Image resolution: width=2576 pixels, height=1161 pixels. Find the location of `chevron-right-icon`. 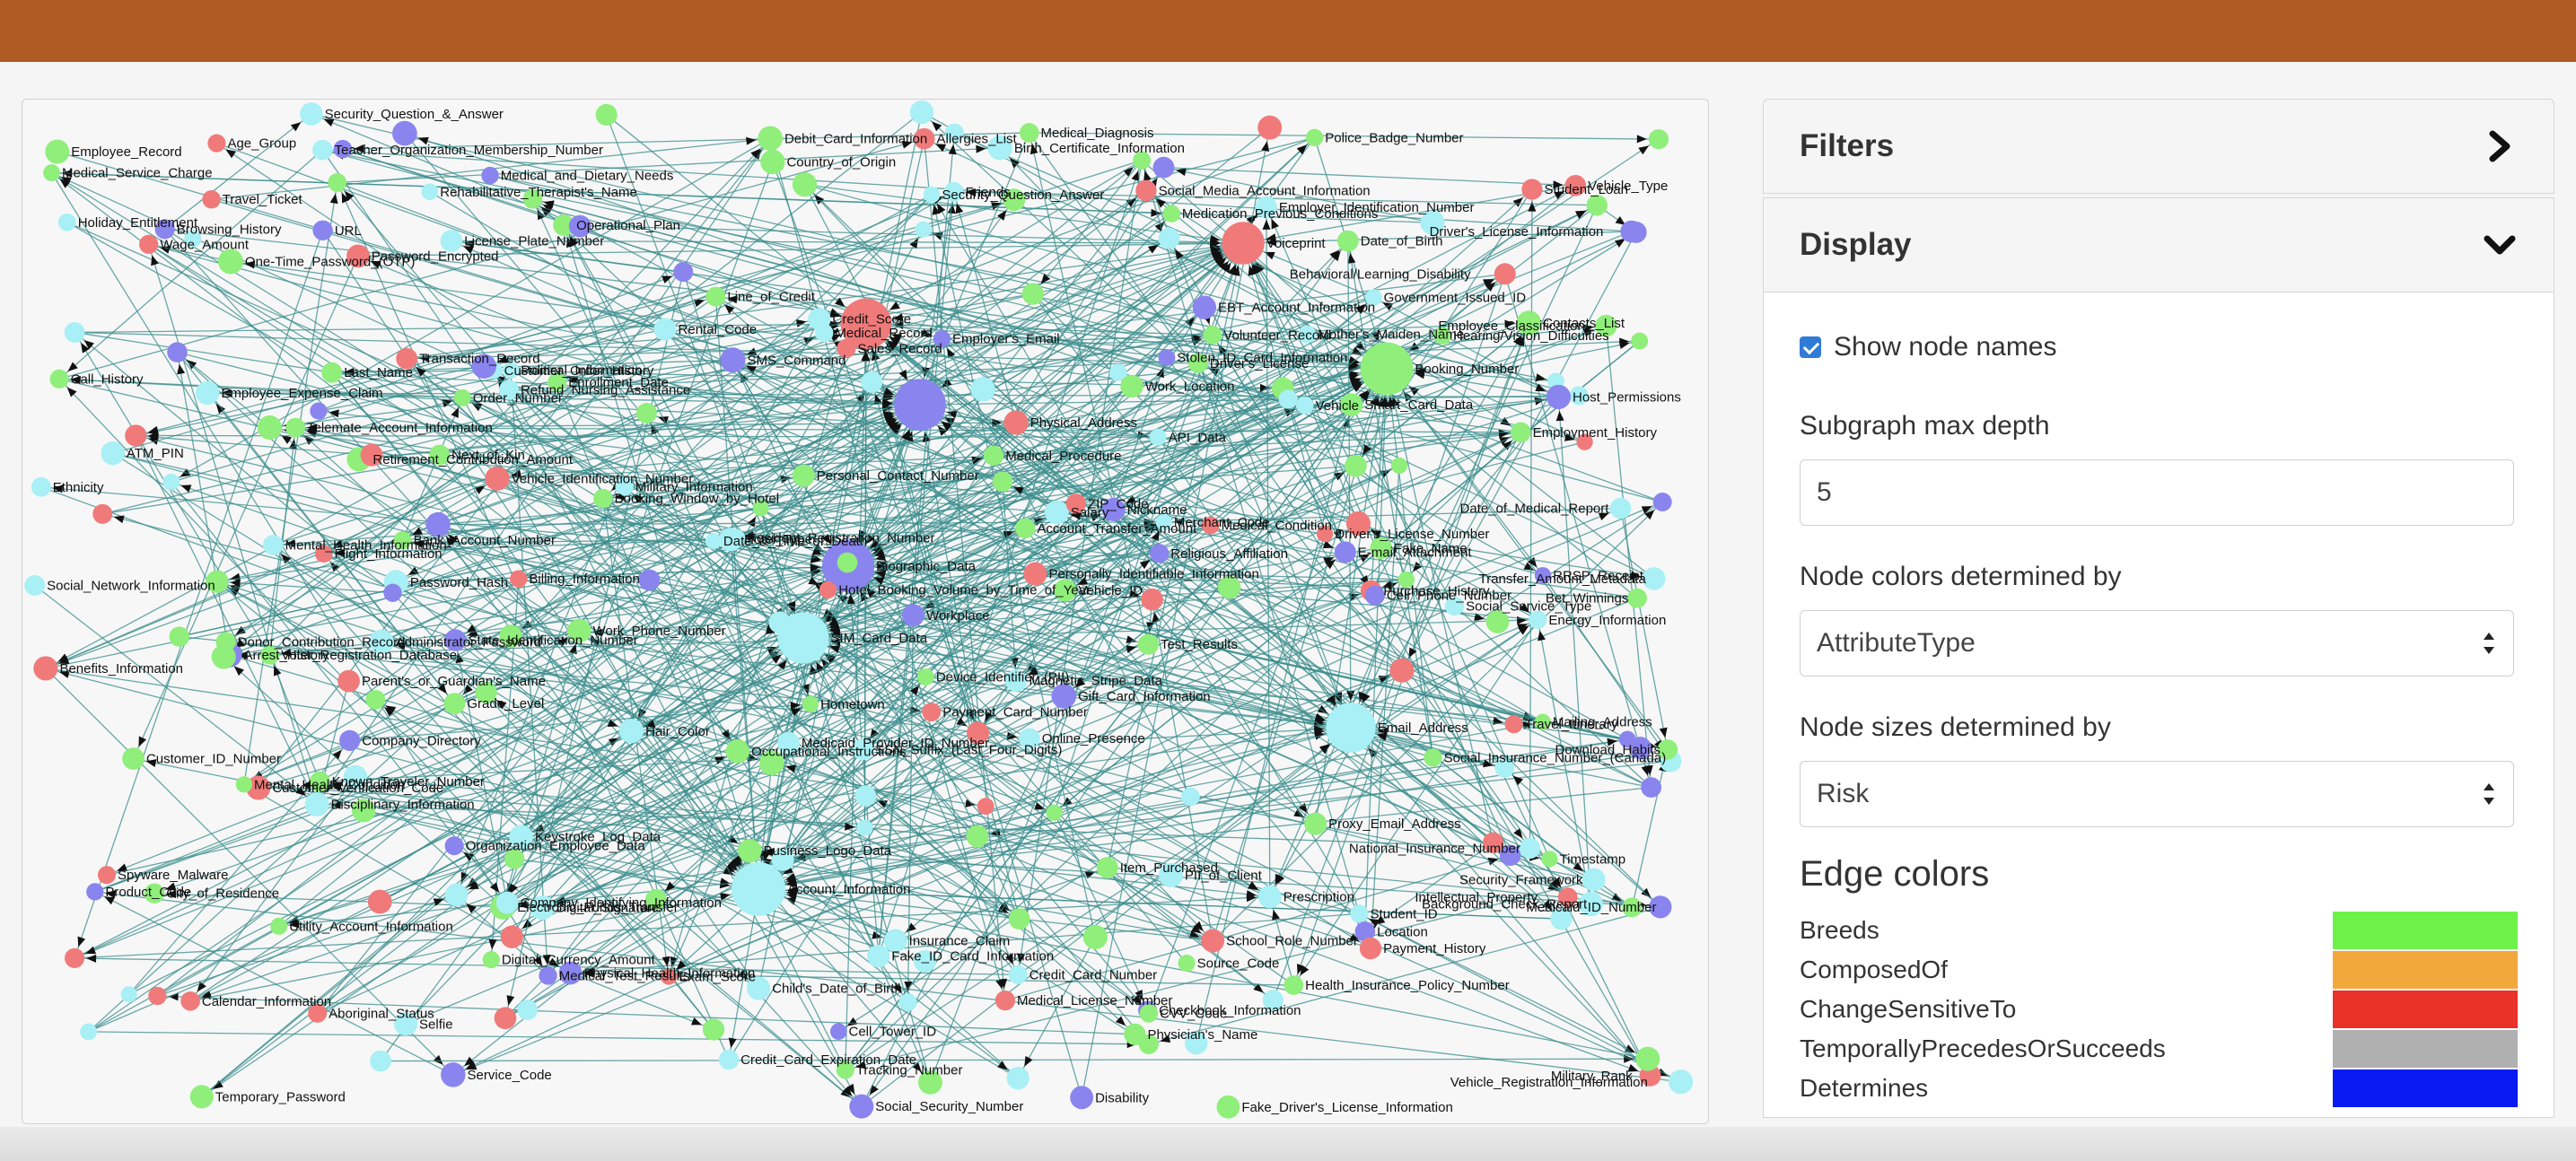

chevron-right-icon is located at coordinates (2500, 146).